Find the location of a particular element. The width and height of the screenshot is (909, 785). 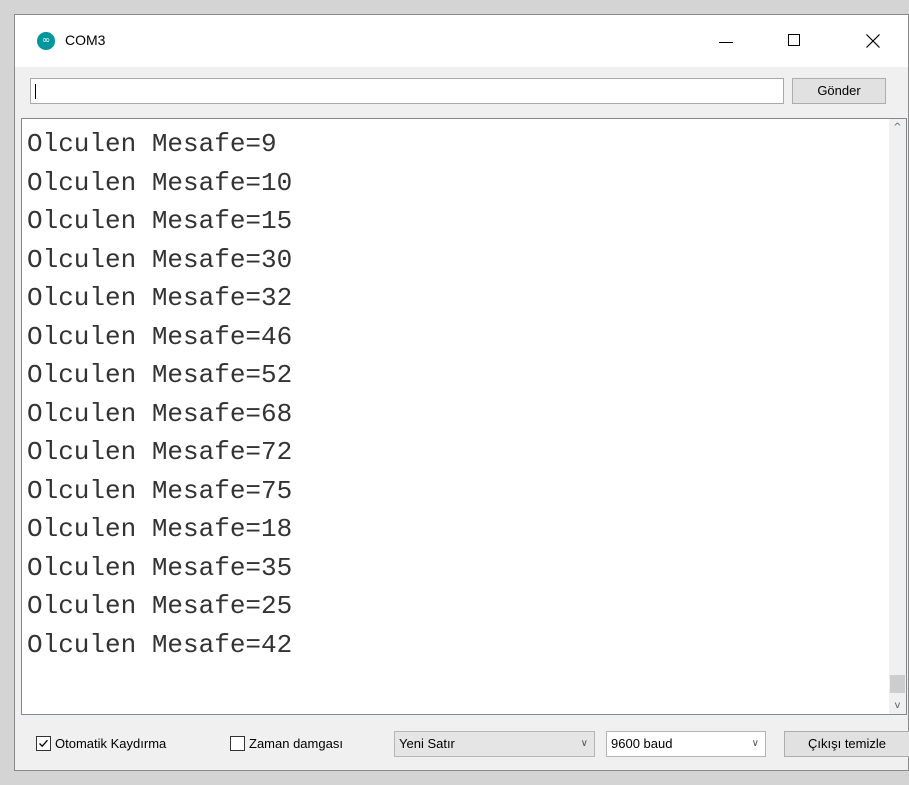

output-line: Olculen Mesafe=25 is located at coordinates (160, 606).